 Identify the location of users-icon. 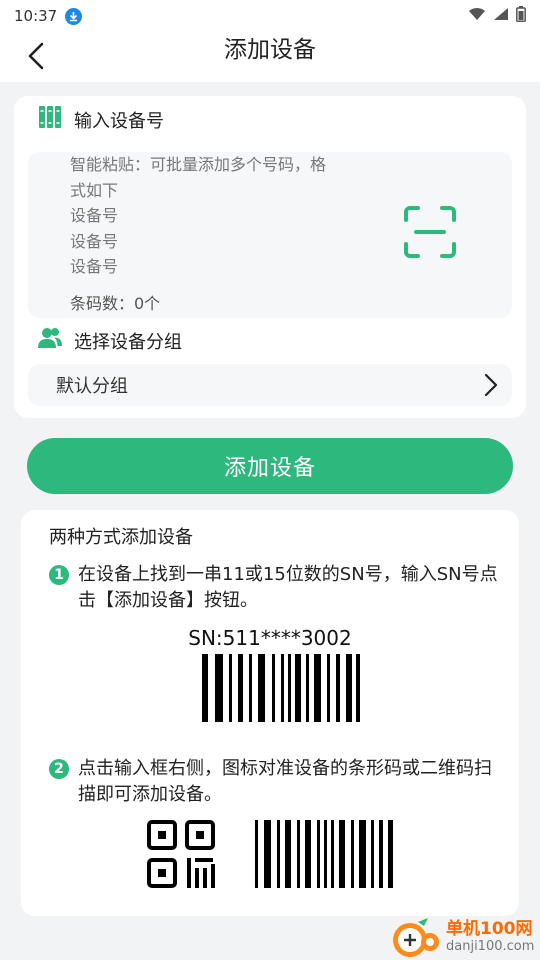
(50, 340).